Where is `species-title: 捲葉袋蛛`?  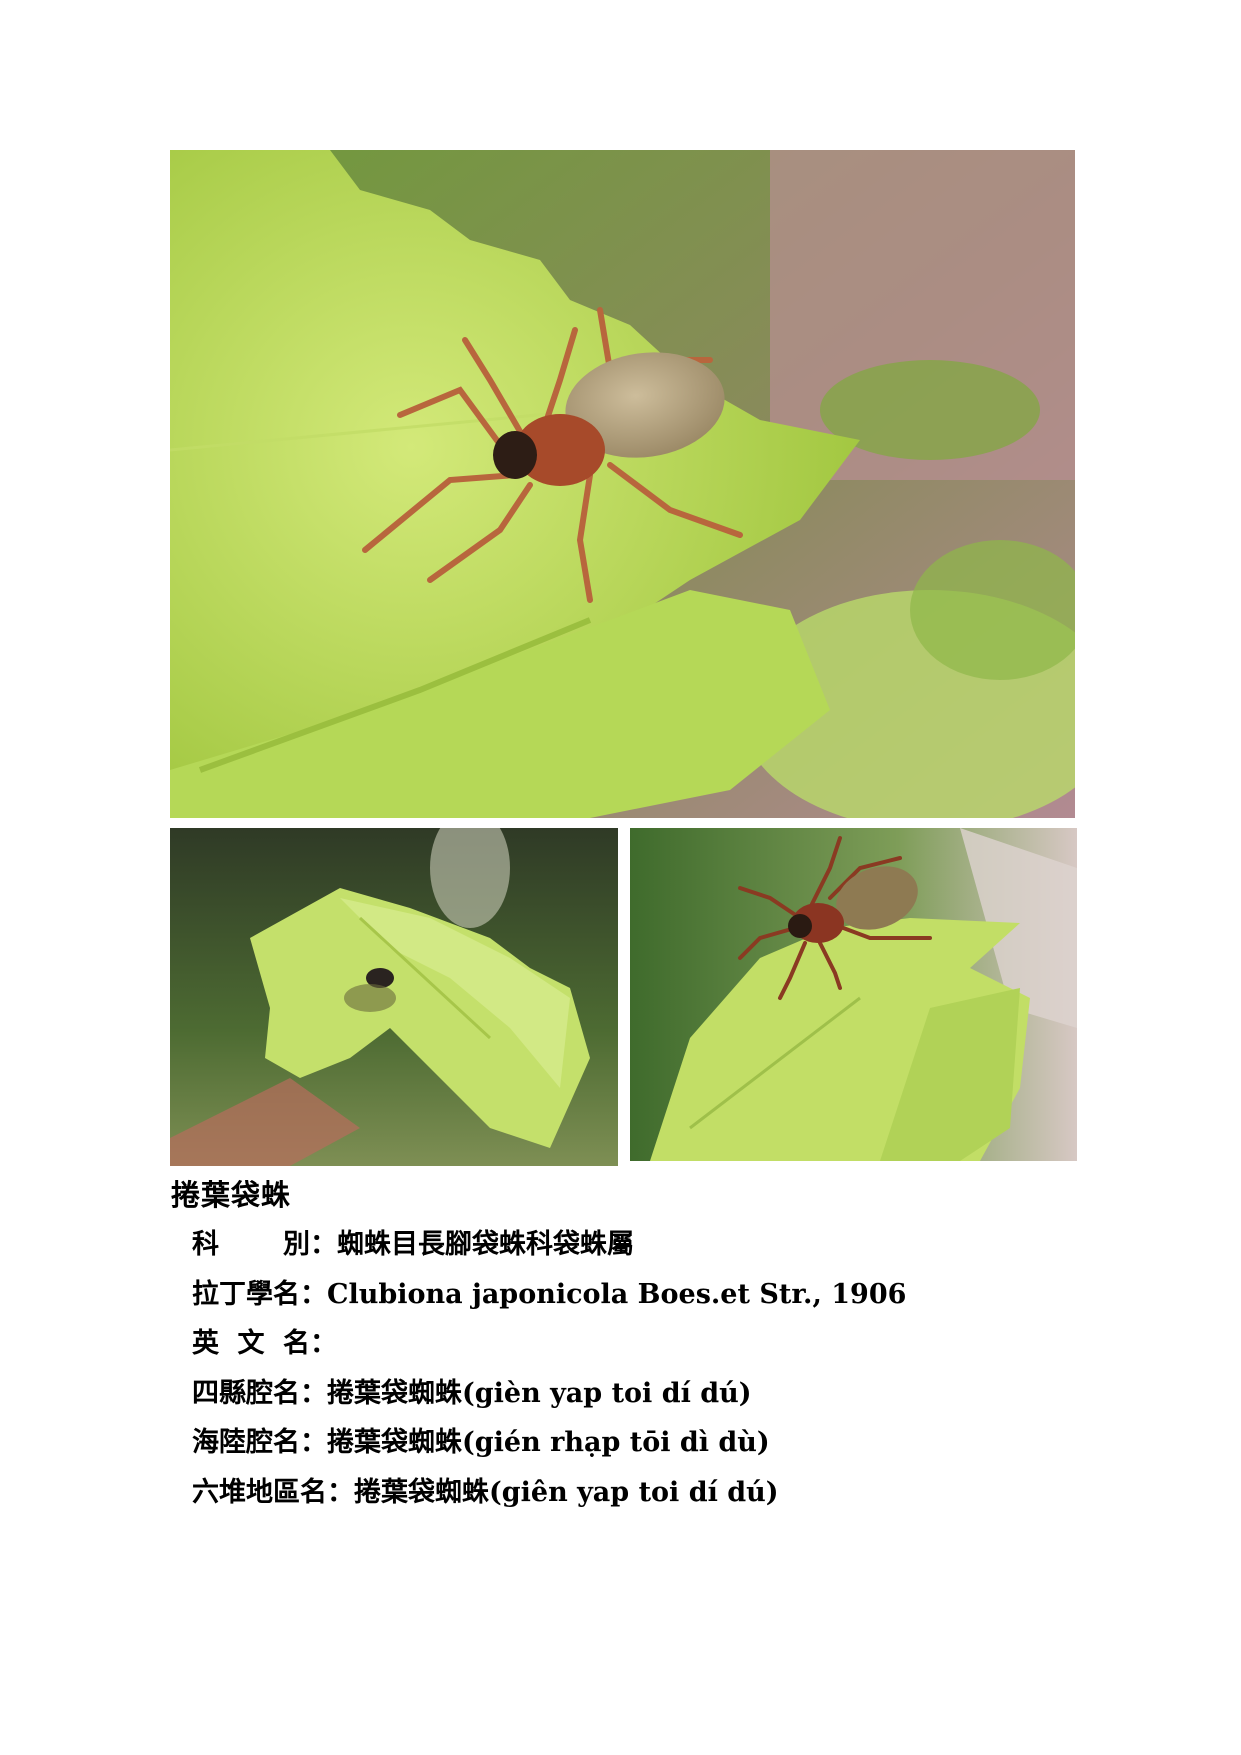 species-title: 捲葉袋蛛 is located at coordinates (231, 1195).